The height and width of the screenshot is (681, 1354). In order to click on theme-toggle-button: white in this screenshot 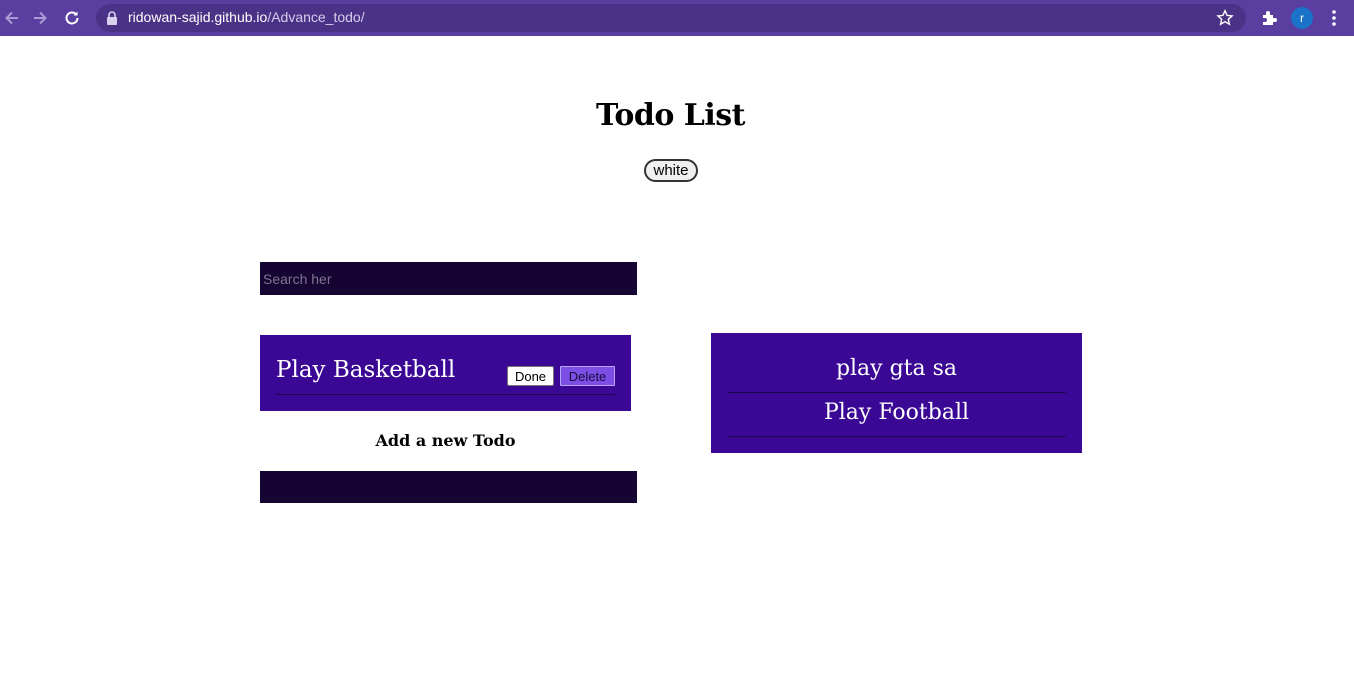, I will do `click(671, 170)`.